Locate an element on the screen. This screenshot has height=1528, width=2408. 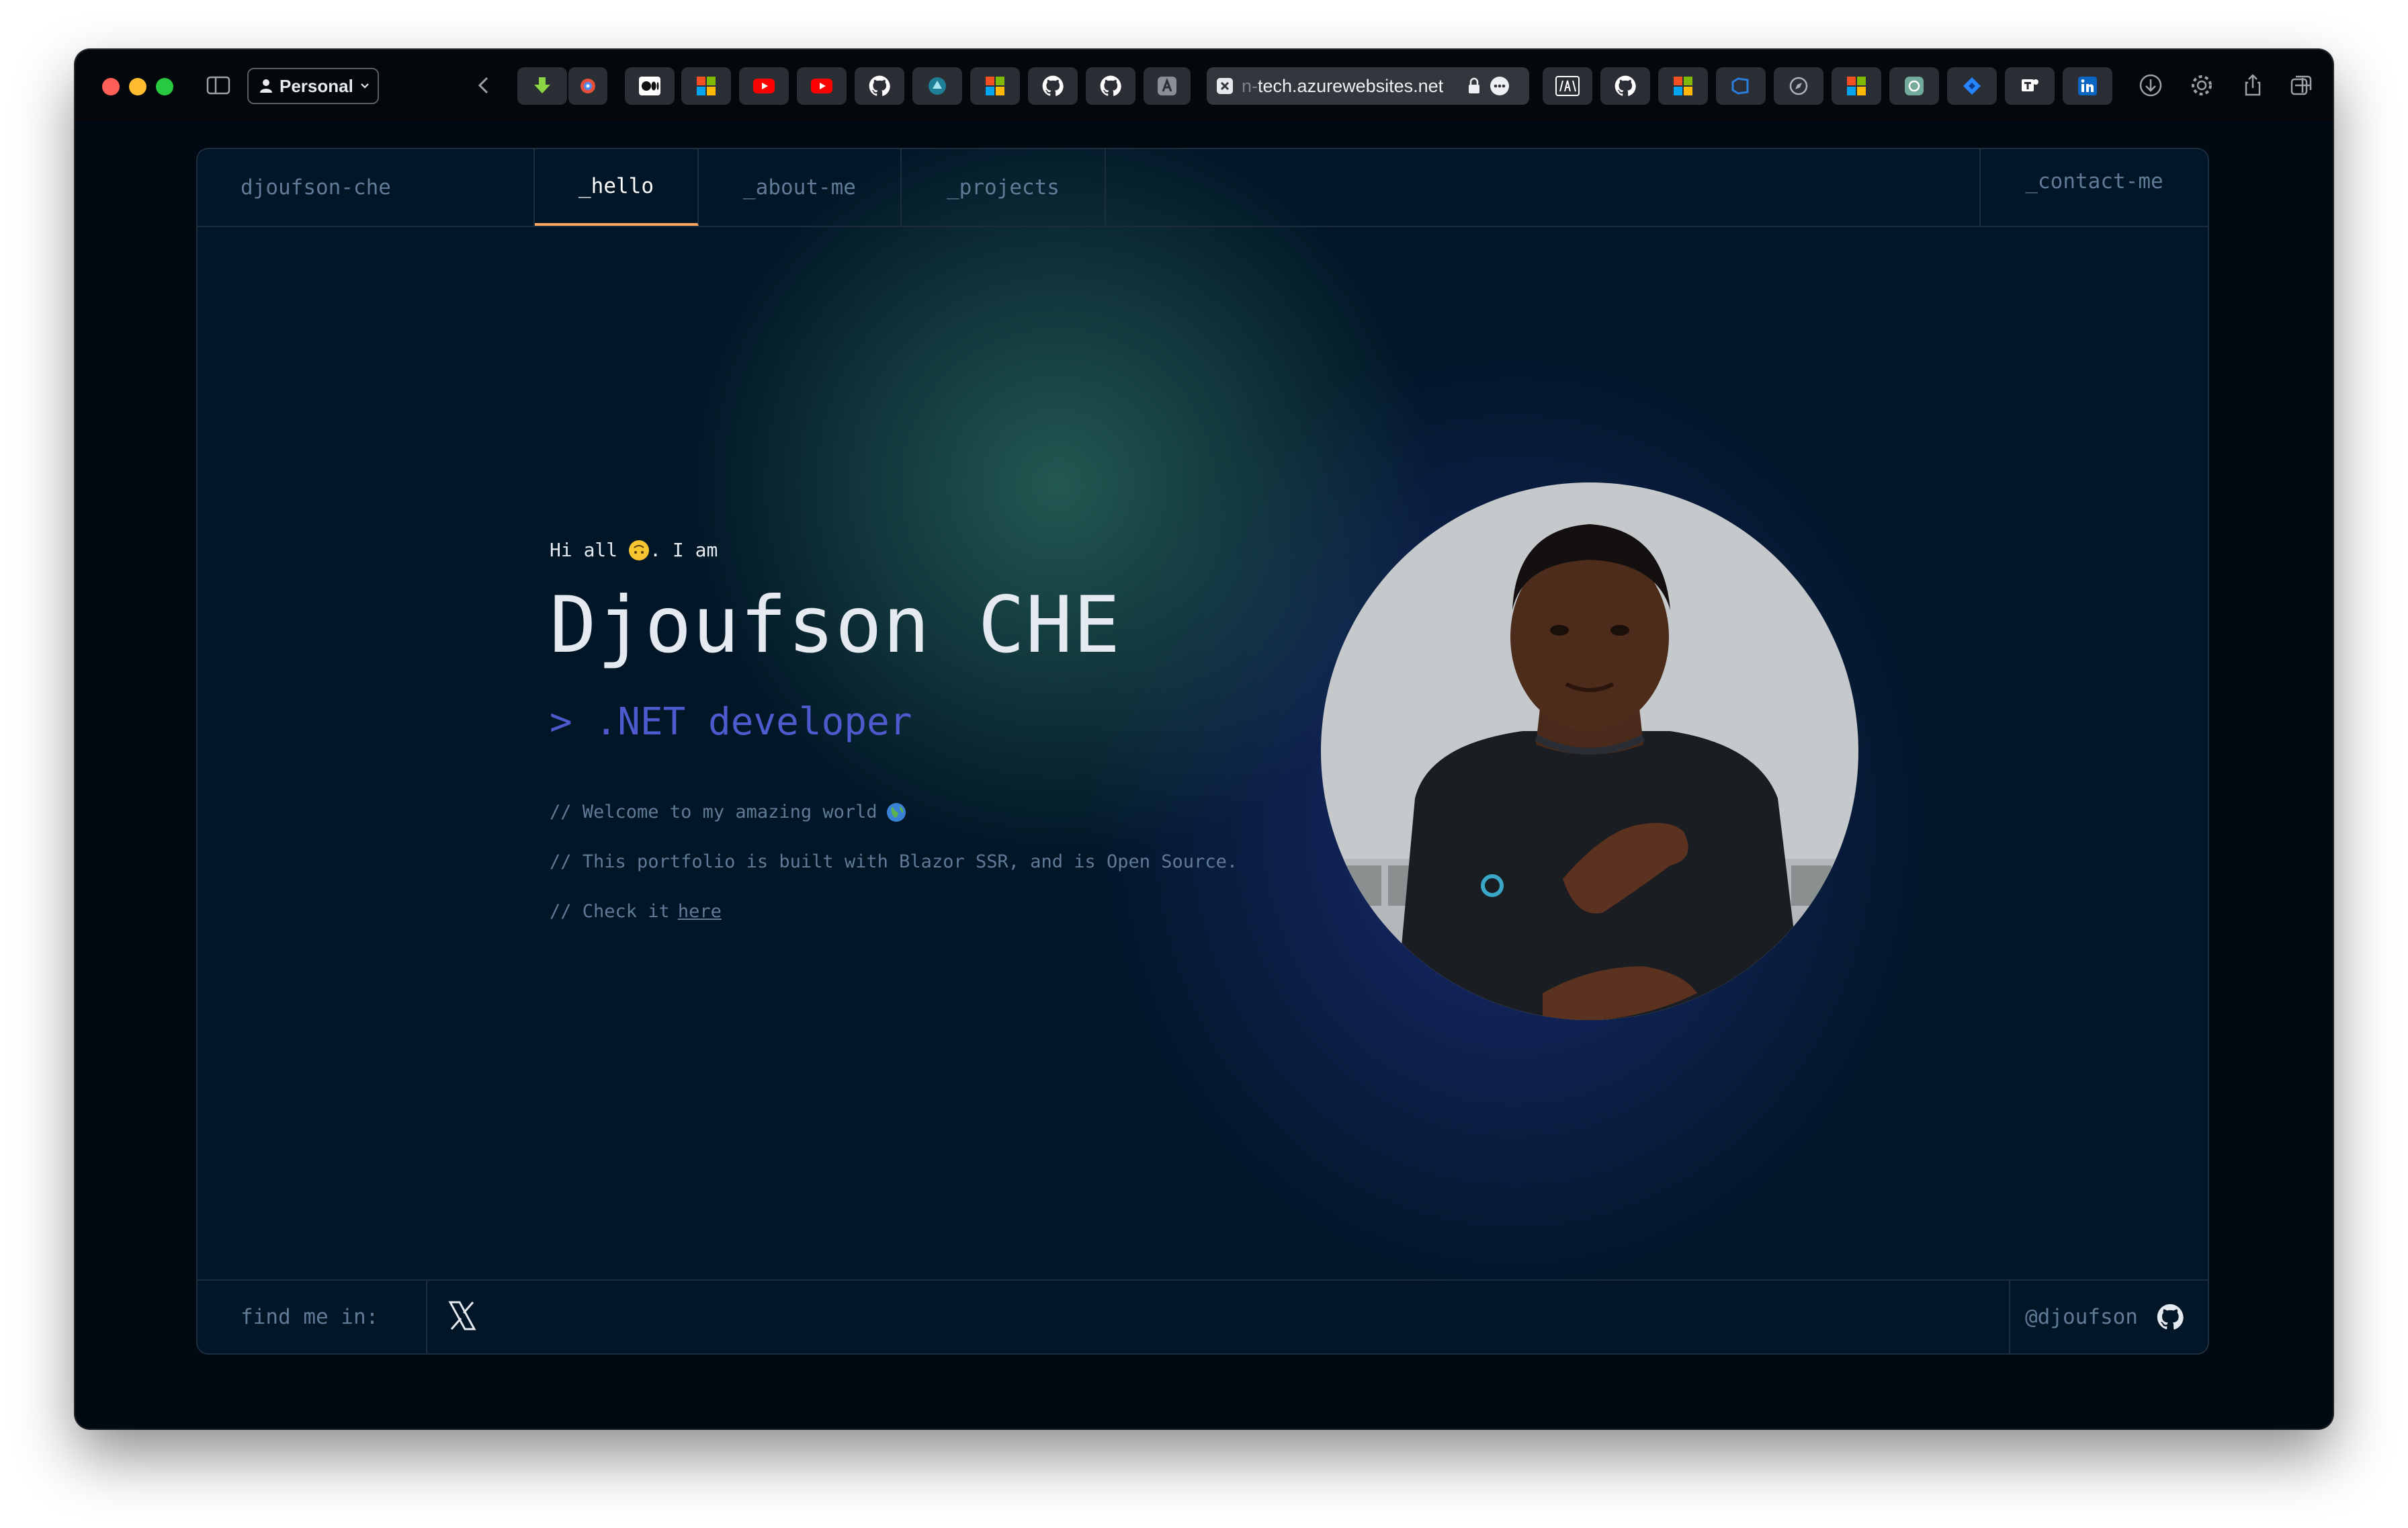
medium-icon is located at coordinates (649, 86).